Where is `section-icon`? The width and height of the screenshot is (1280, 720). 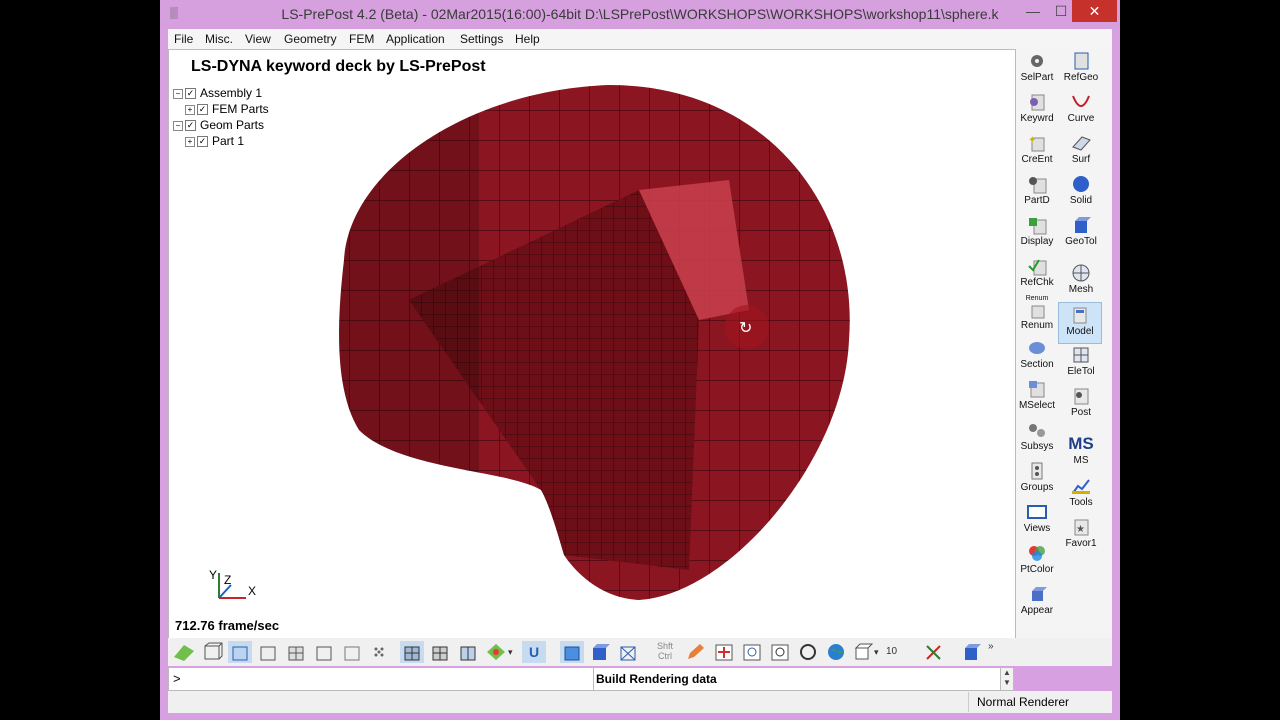 section-icon is located at coordinates (1037, 348).